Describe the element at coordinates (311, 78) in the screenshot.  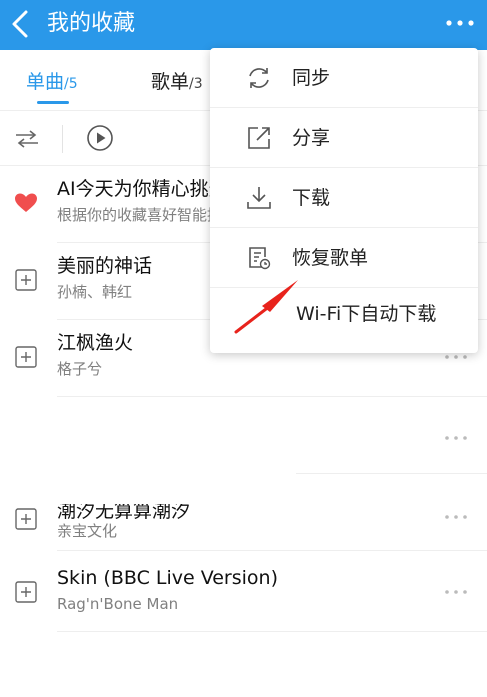
I see `menu-item-label: 同步` at that location.